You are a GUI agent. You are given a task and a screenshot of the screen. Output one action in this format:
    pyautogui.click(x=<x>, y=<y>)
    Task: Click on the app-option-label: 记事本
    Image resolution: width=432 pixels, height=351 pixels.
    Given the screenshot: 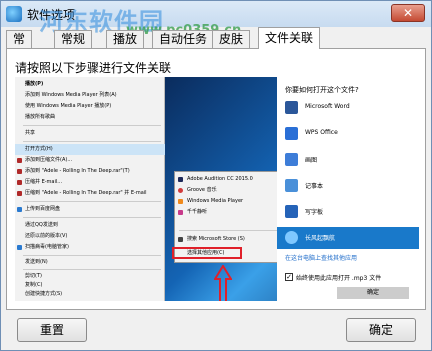 What is the action you would take?
    pyautogui.click(x=314, y=186)
    